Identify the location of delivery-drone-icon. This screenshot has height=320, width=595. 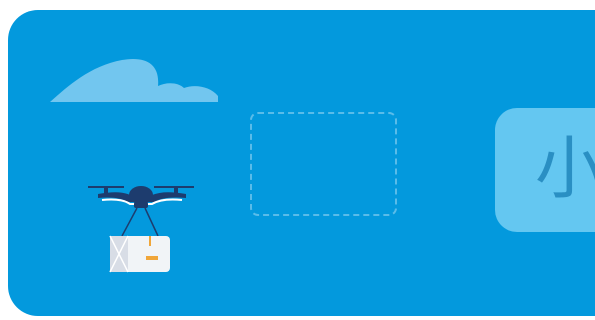
(141, 229).